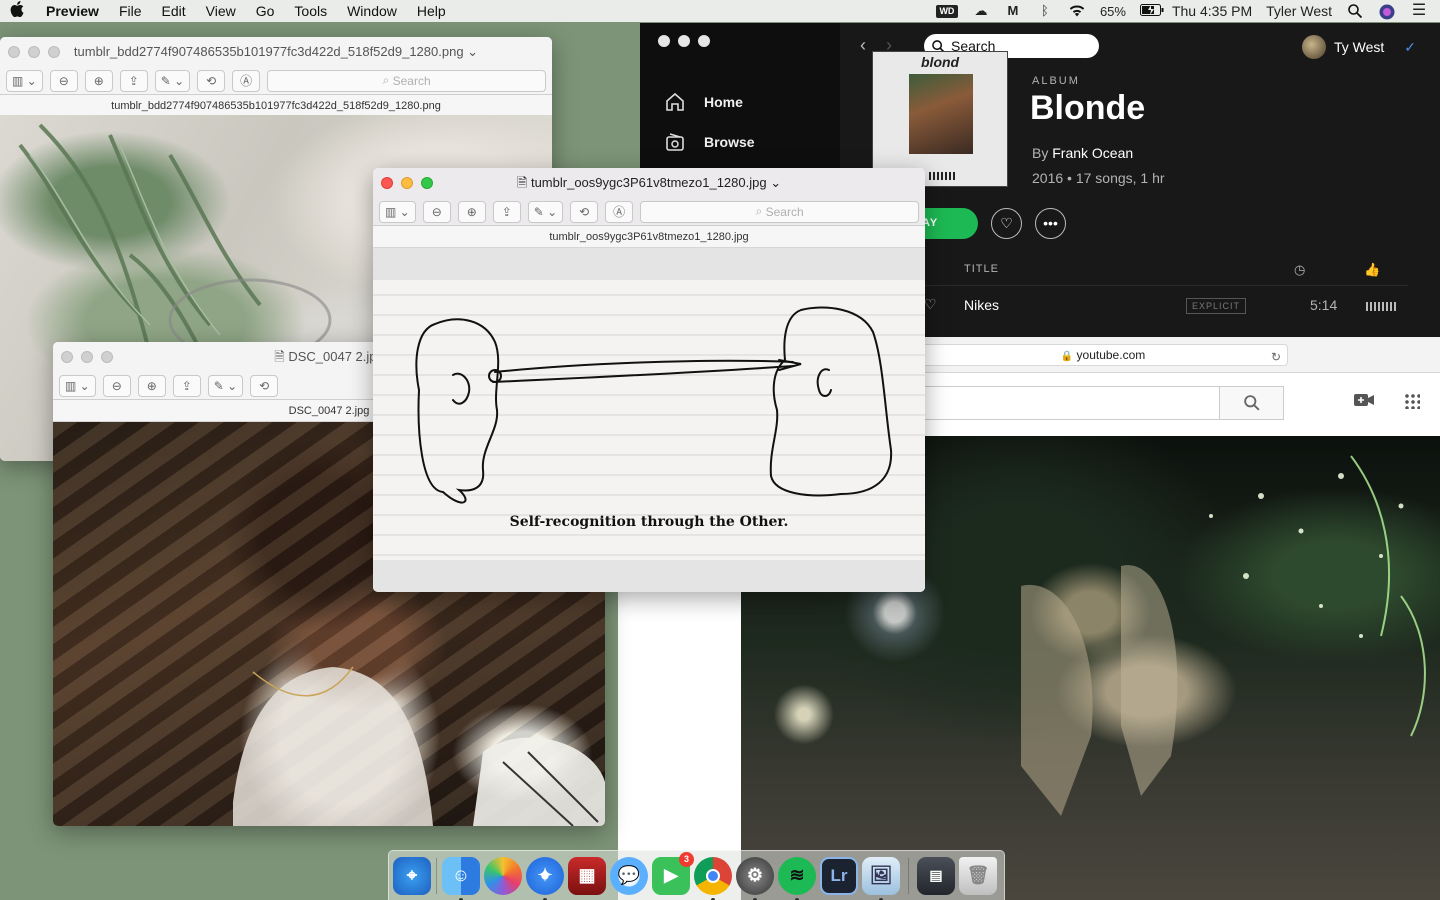  I want to click on upload-video-icon, so click(1364, 402).